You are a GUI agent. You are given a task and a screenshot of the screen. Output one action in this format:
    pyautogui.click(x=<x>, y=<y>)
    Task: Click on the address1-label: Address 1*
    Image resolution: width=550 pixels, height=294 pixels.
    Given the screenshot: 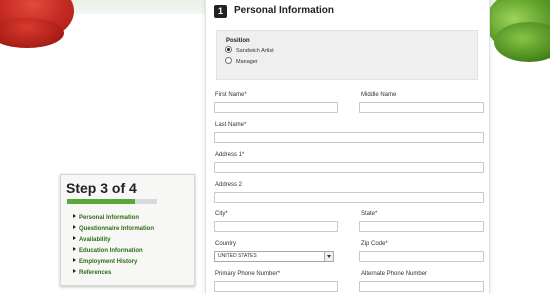 What is the action you would take?
    pyautogui.click(x=230, y=155)
    